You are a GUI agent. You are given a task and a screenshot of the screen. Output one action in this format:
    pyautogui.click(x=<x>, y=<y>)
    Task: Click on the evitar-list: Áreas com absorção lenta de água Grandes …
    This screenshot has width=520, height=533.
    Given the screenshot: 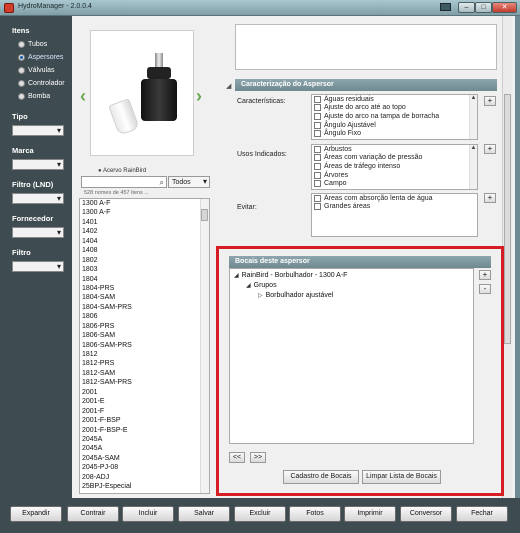 What is the action you would take?
    pyautogui.click(x=394, y=215)
    